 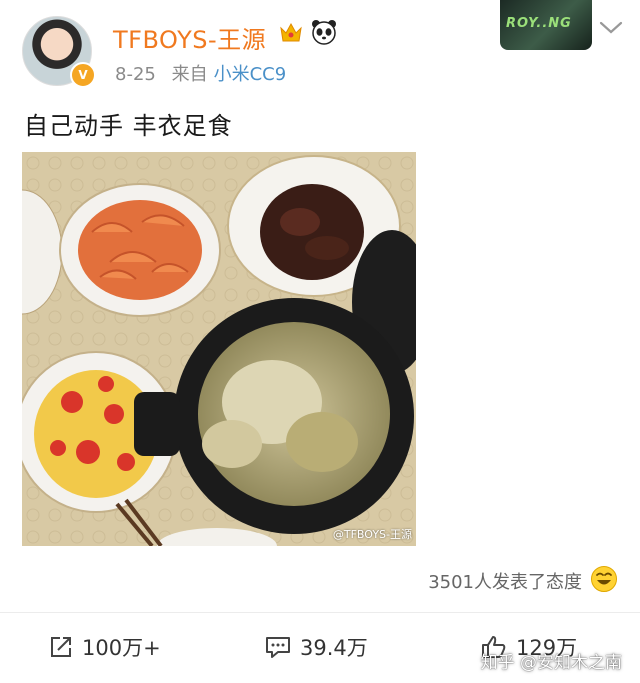 What do you see at coordinates (83, 75) in the screenshot?
I see `verified-badge: V` at bounding box center [83, 75].